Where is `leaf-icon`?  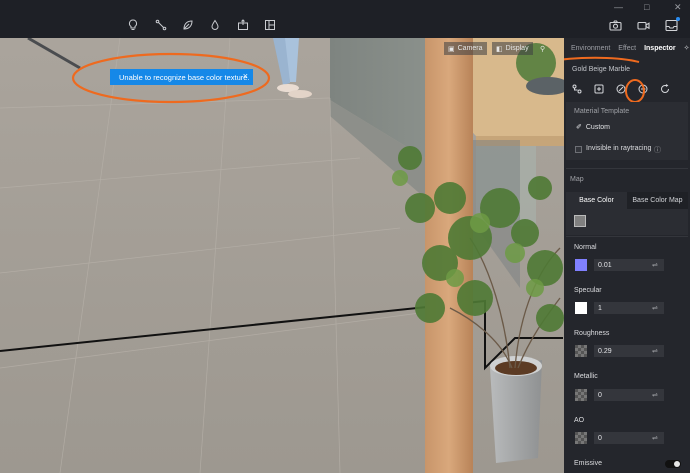 leaf-icon is located at coordinates (188, 25).